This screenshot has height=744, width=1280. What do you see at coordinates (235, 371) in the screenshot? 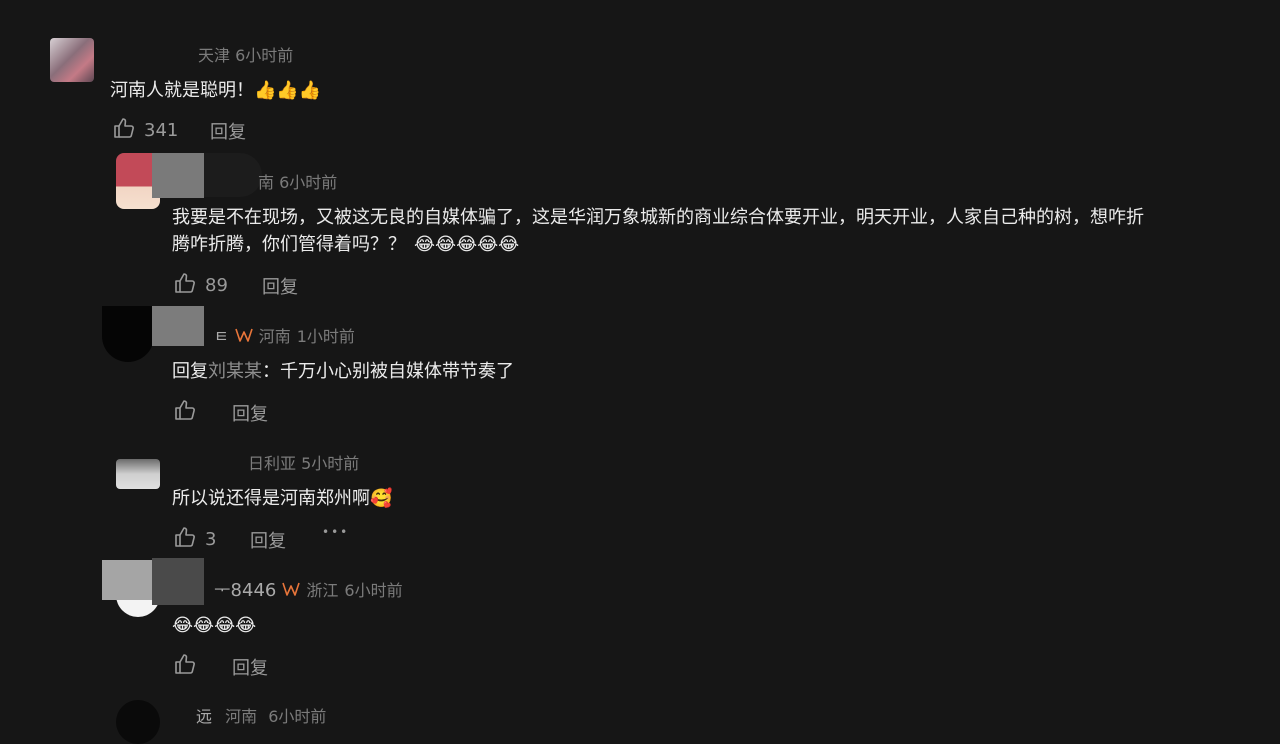
I see `reply-to-user: 刘某某` at bounding box center [235, 371].